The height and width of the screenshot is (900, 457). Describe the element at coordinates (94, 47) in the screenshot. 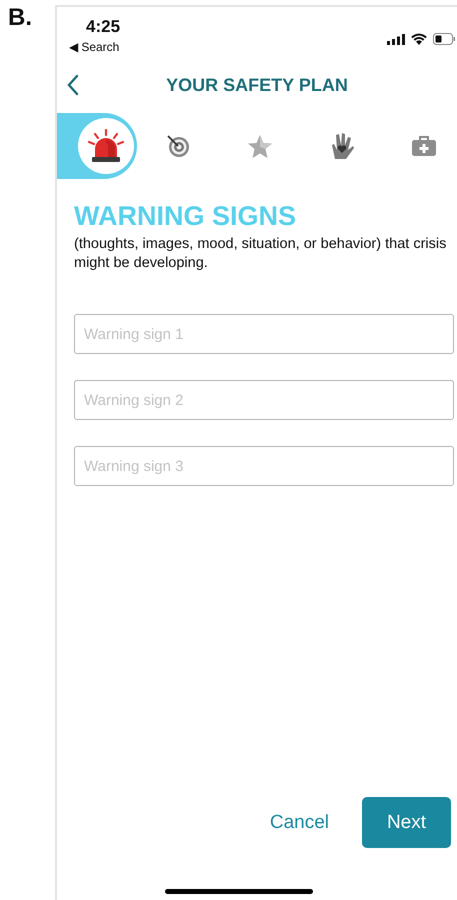

I see `back-to-search-link: ◀ Search` at that location.